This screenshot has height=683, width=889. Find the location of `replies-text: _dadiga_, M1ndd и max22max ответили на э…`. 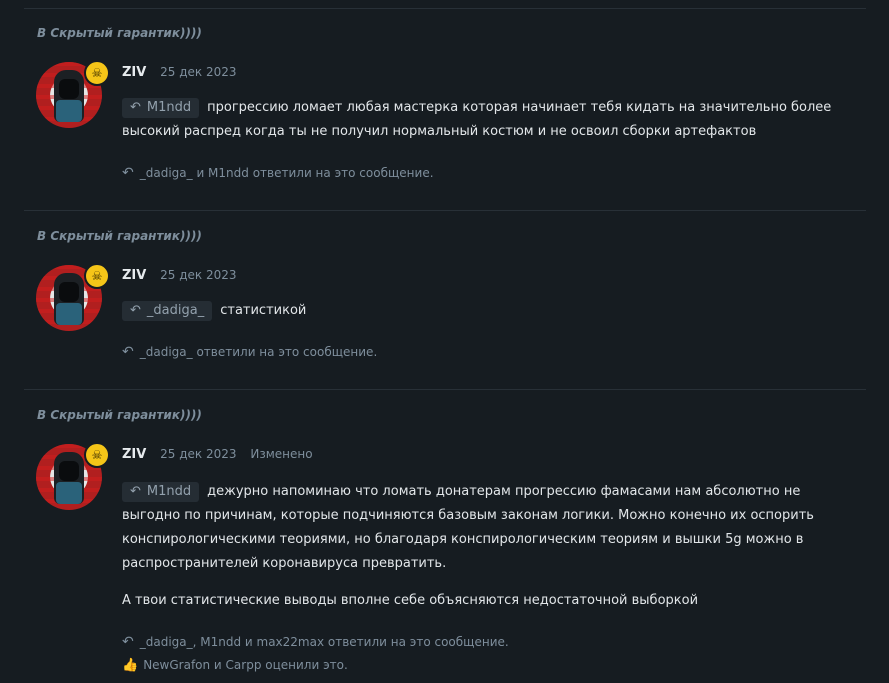

replies-text: _dadiga_, M1ndd и max22max ответили на э… is located at coordinates (324, 642).